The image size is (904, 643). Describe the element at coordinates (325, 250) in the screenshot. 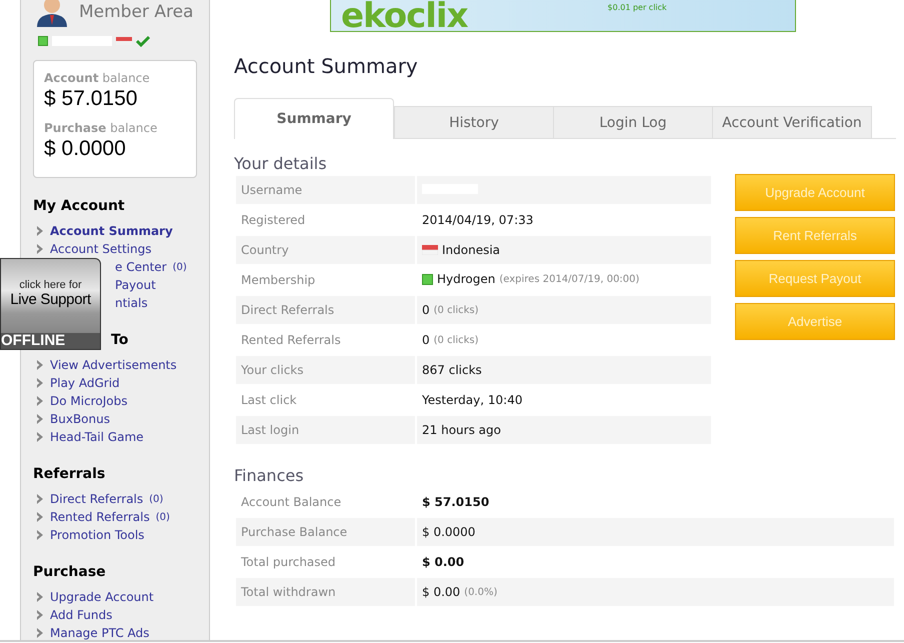

I see `field-label: Country` at that location.